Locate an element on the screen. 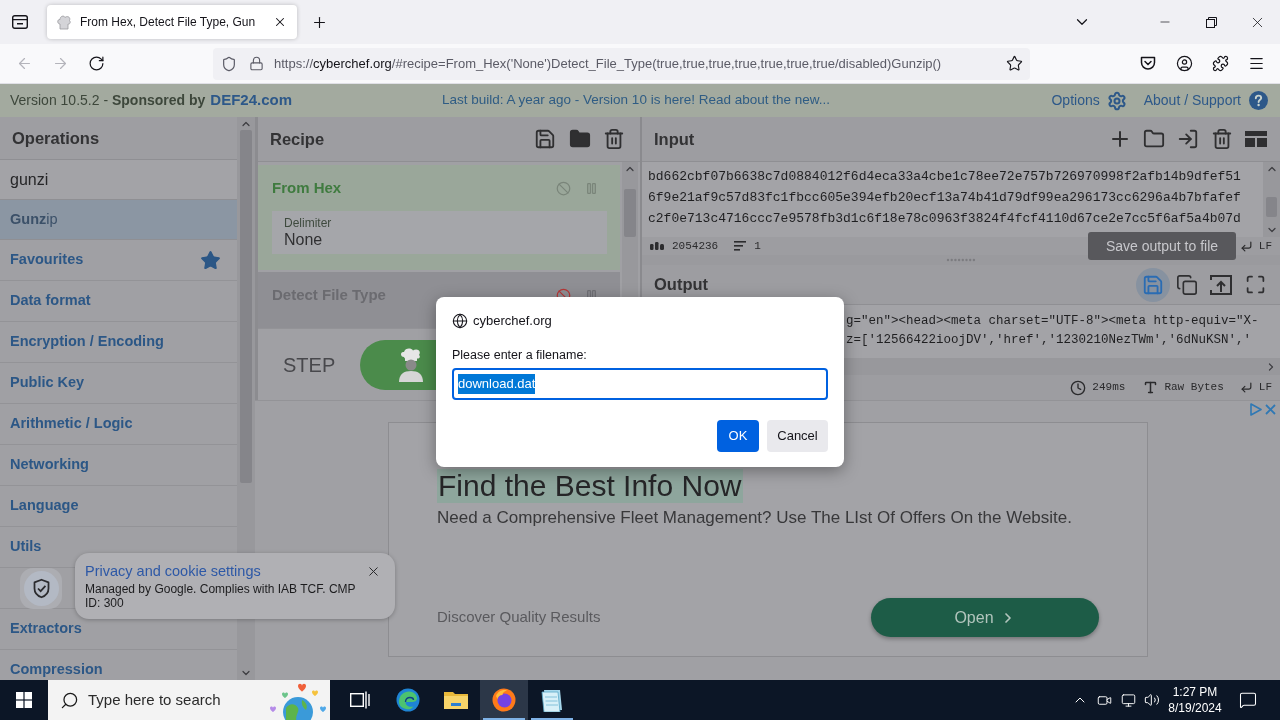 This screenshot has height=720, width=1280. step-title: From Hex is located at coordinates (307, 187).